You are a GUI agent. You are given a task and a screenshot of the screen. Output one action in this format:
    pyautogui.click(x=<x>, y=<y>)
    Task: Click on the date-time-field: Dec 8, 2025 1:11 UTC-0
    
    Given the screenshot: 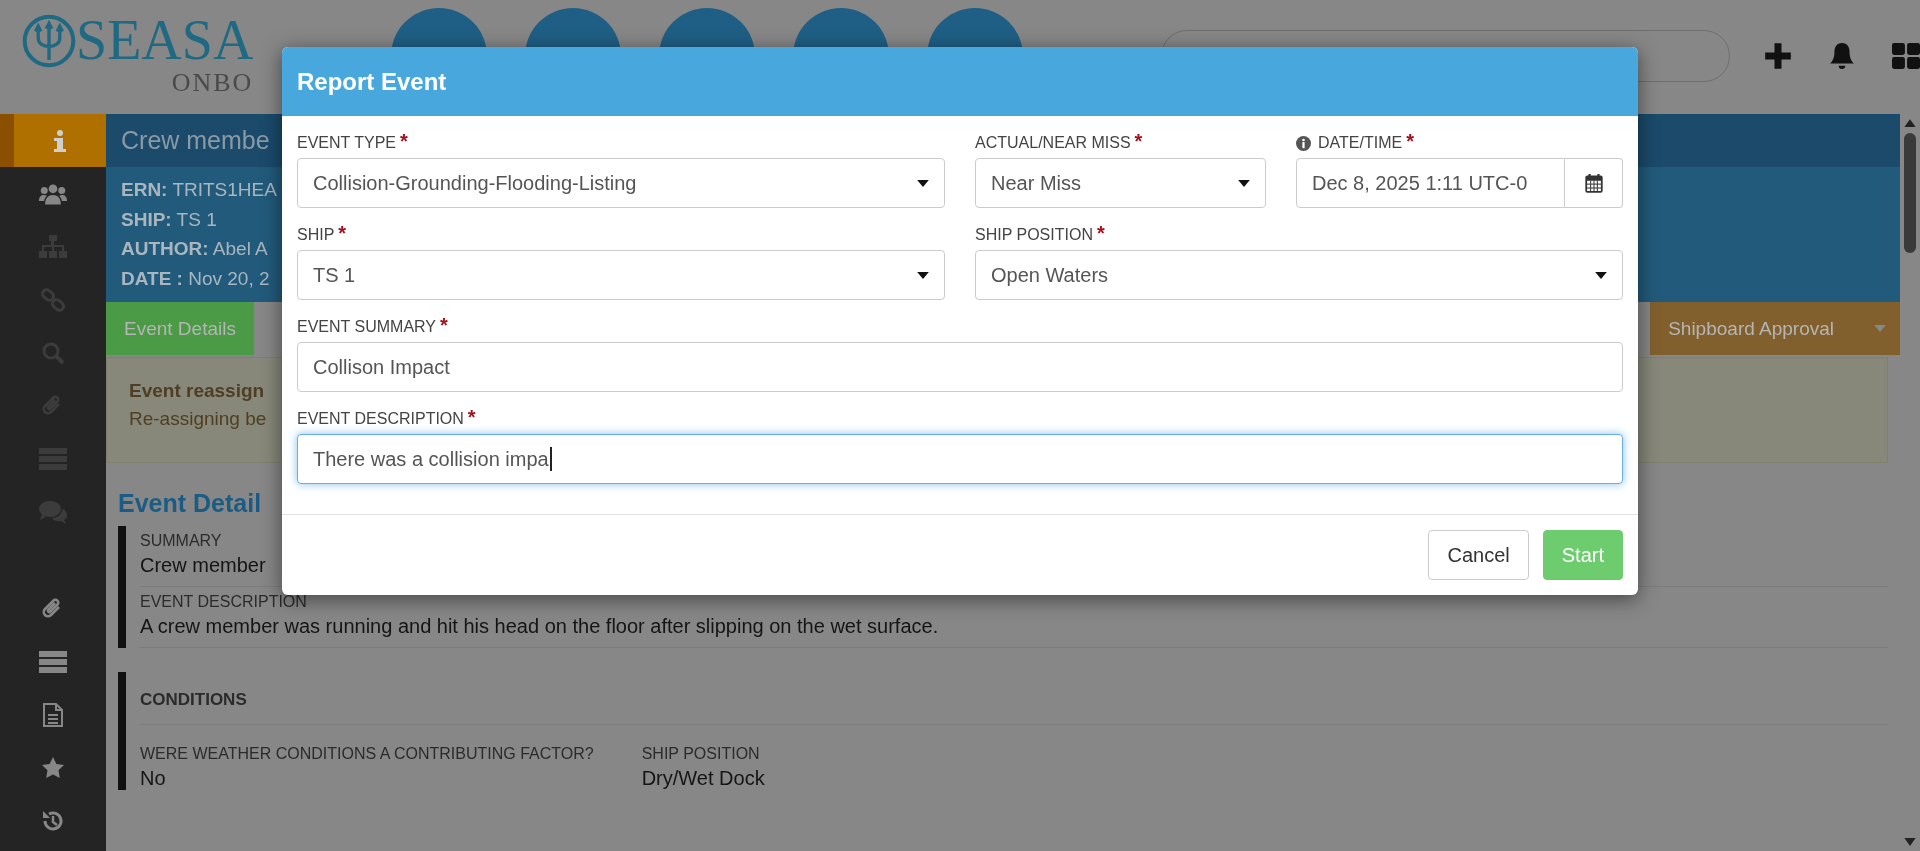 What is the action you would take?
    pyautogui.click(x=1430, y=183)
    